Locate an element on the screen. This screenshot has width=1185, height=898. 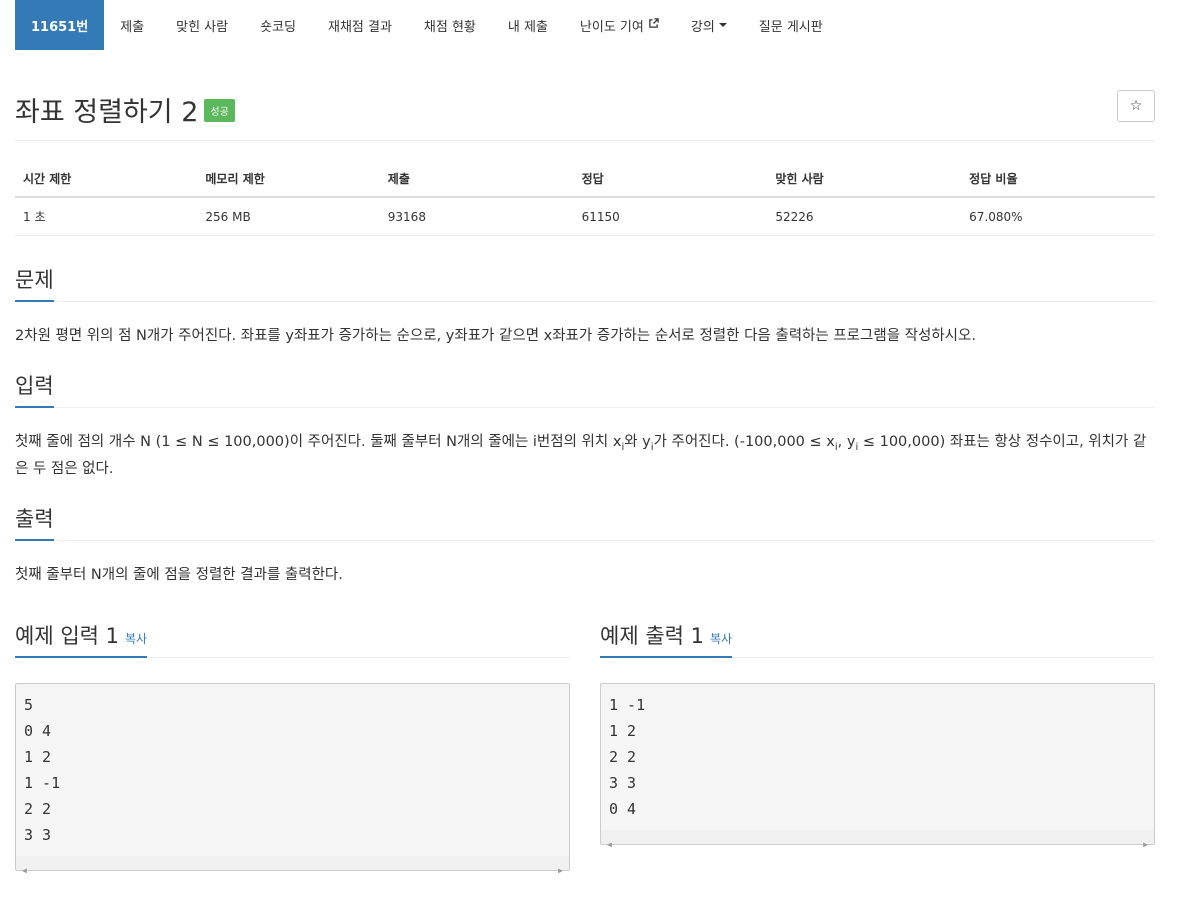
submissions-value: 93168 is located at coordinates (476, 216).